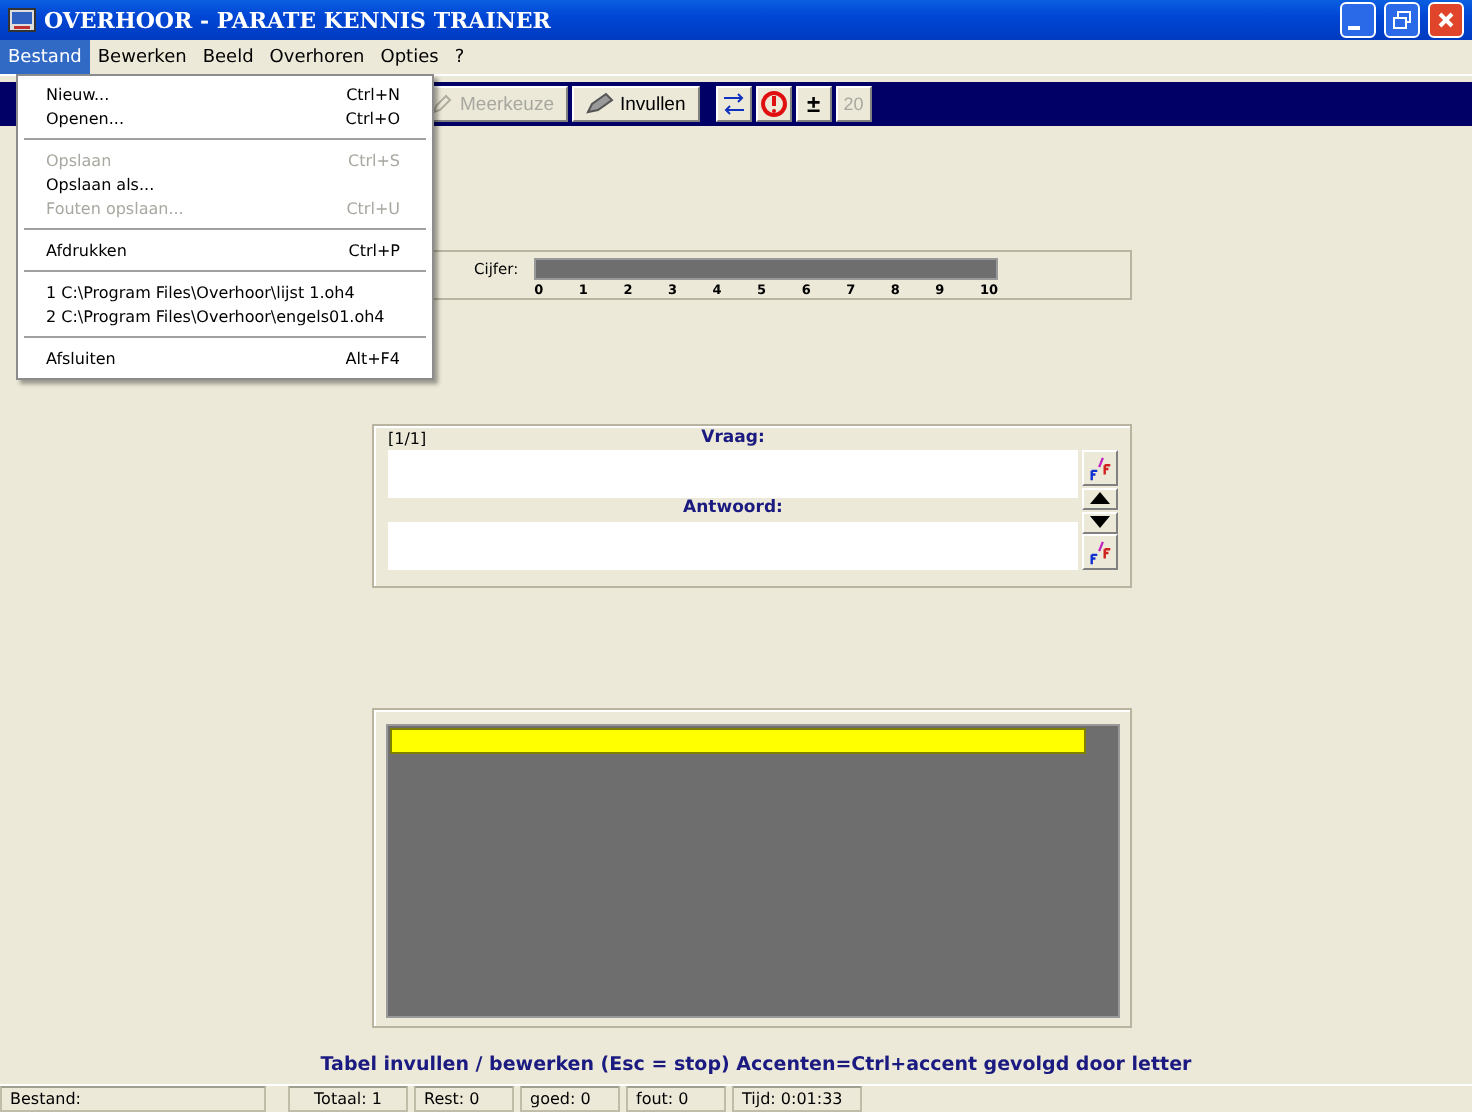 The image size is (1472, 1112). I want to click on status-field: Bestand:, so click(133, 1099).